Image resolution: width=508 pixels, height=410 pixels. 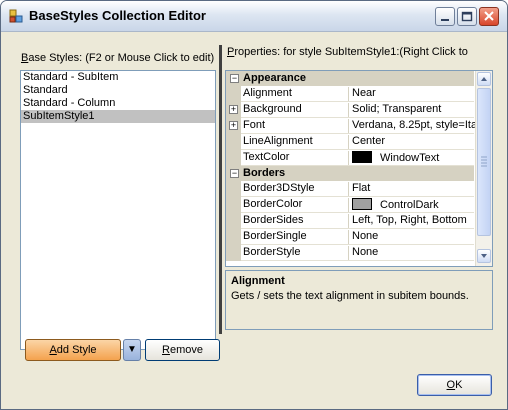 I want to click on add-style-label: dd Style, so click(x=76, y=350).